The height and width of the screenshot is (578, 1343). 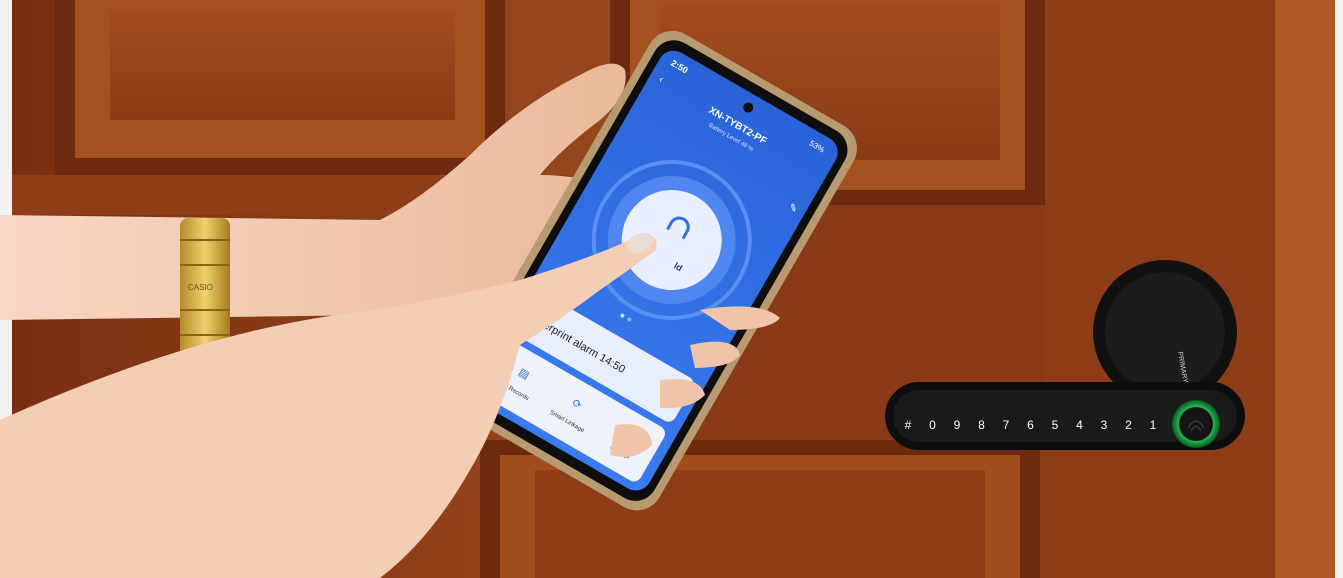 I want to click on fingerprint-sensor, so click(x=1196, y=424).